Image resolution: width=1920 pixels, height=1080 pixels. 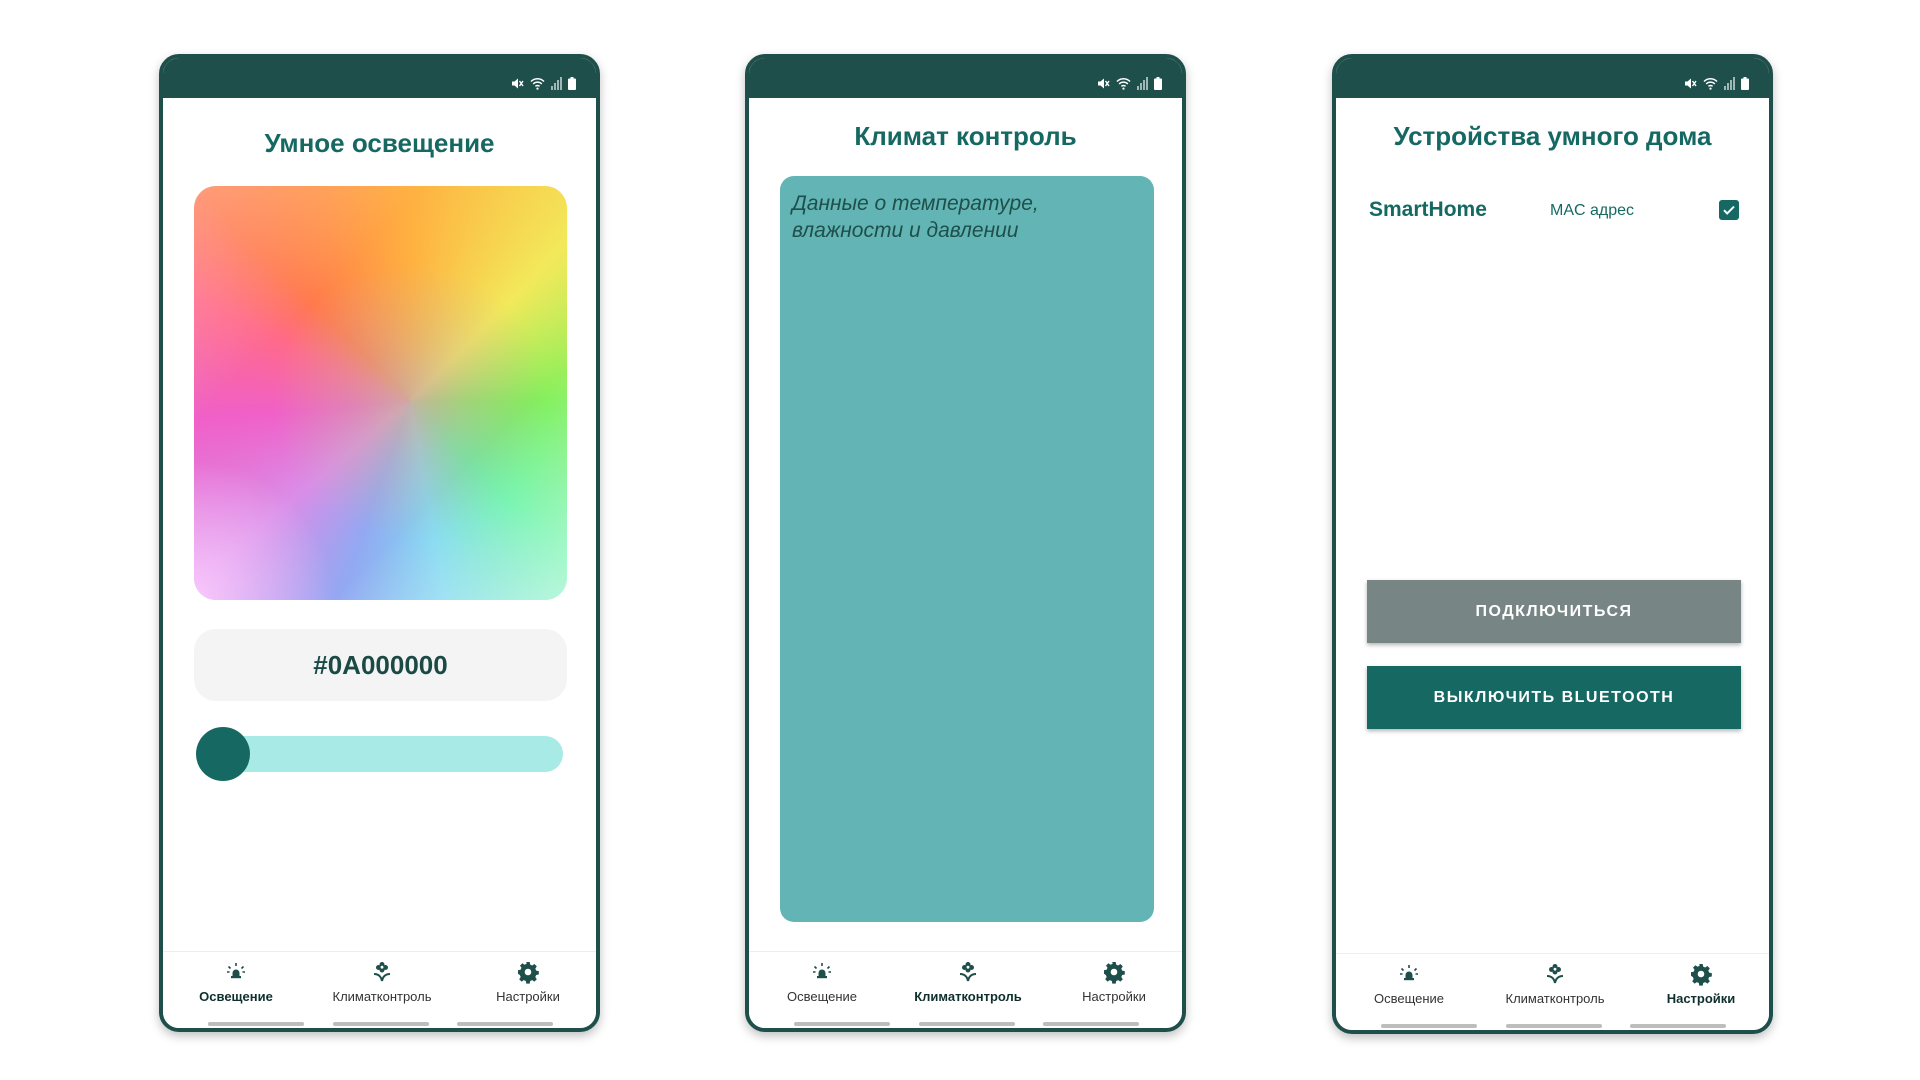 I want to click on device-checkbox, so click(x=1729, y=210).